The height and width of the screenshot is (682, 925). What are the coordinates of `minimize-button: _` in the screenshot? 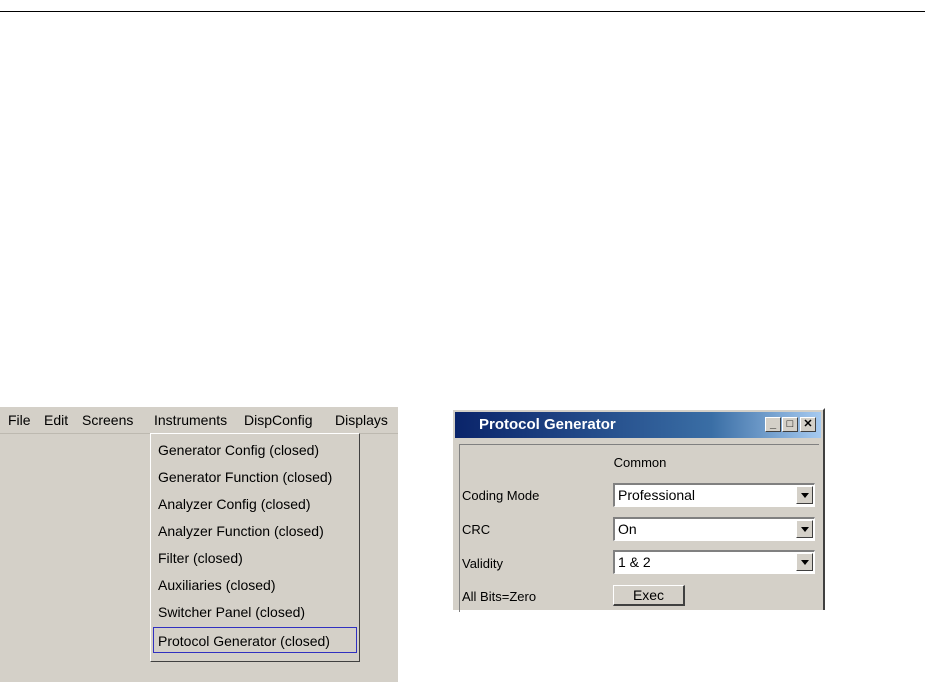 It's located at (773, 424).